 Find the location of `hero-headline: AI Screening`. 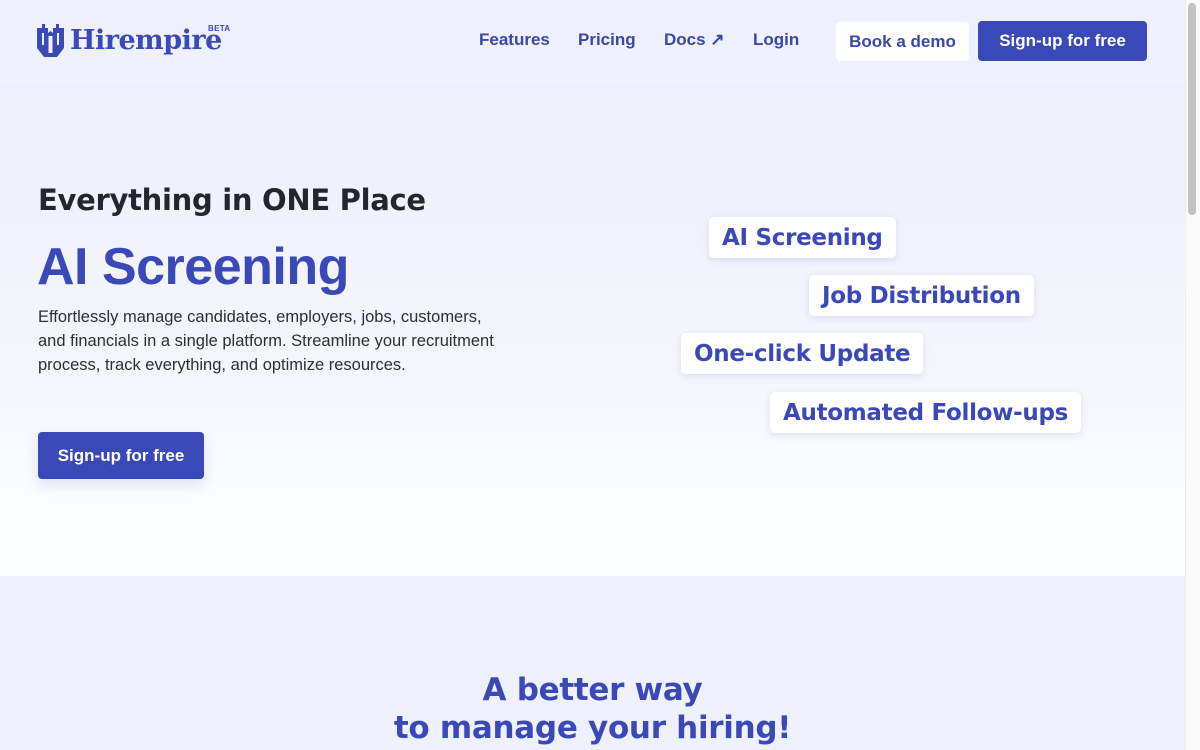

hero-headline: AI Screening is located at coordinates (193, 267).